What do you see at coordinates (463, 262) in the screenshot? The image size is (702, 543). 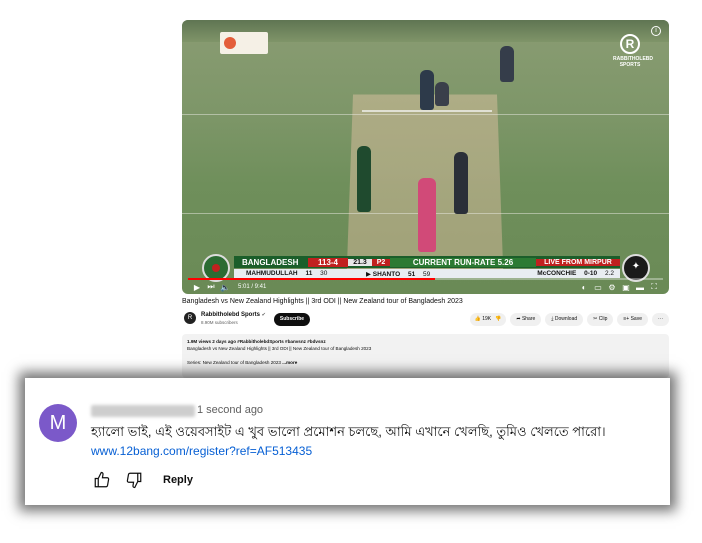 I see `run-rate: CURRENT RUN-RATE 5.26` at bounding box center [463, 262].